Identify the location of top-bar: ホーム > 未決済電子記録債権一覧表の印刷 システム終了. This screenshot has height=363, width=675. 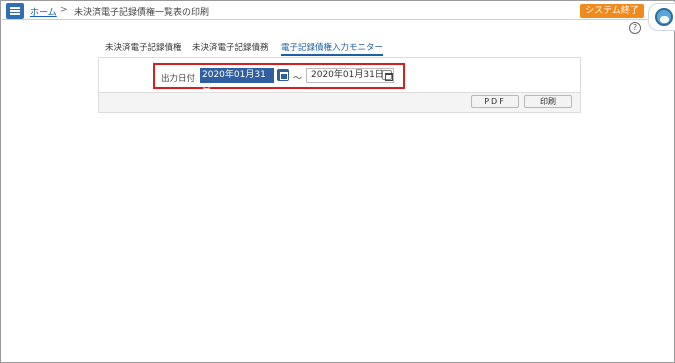
(338, 11).